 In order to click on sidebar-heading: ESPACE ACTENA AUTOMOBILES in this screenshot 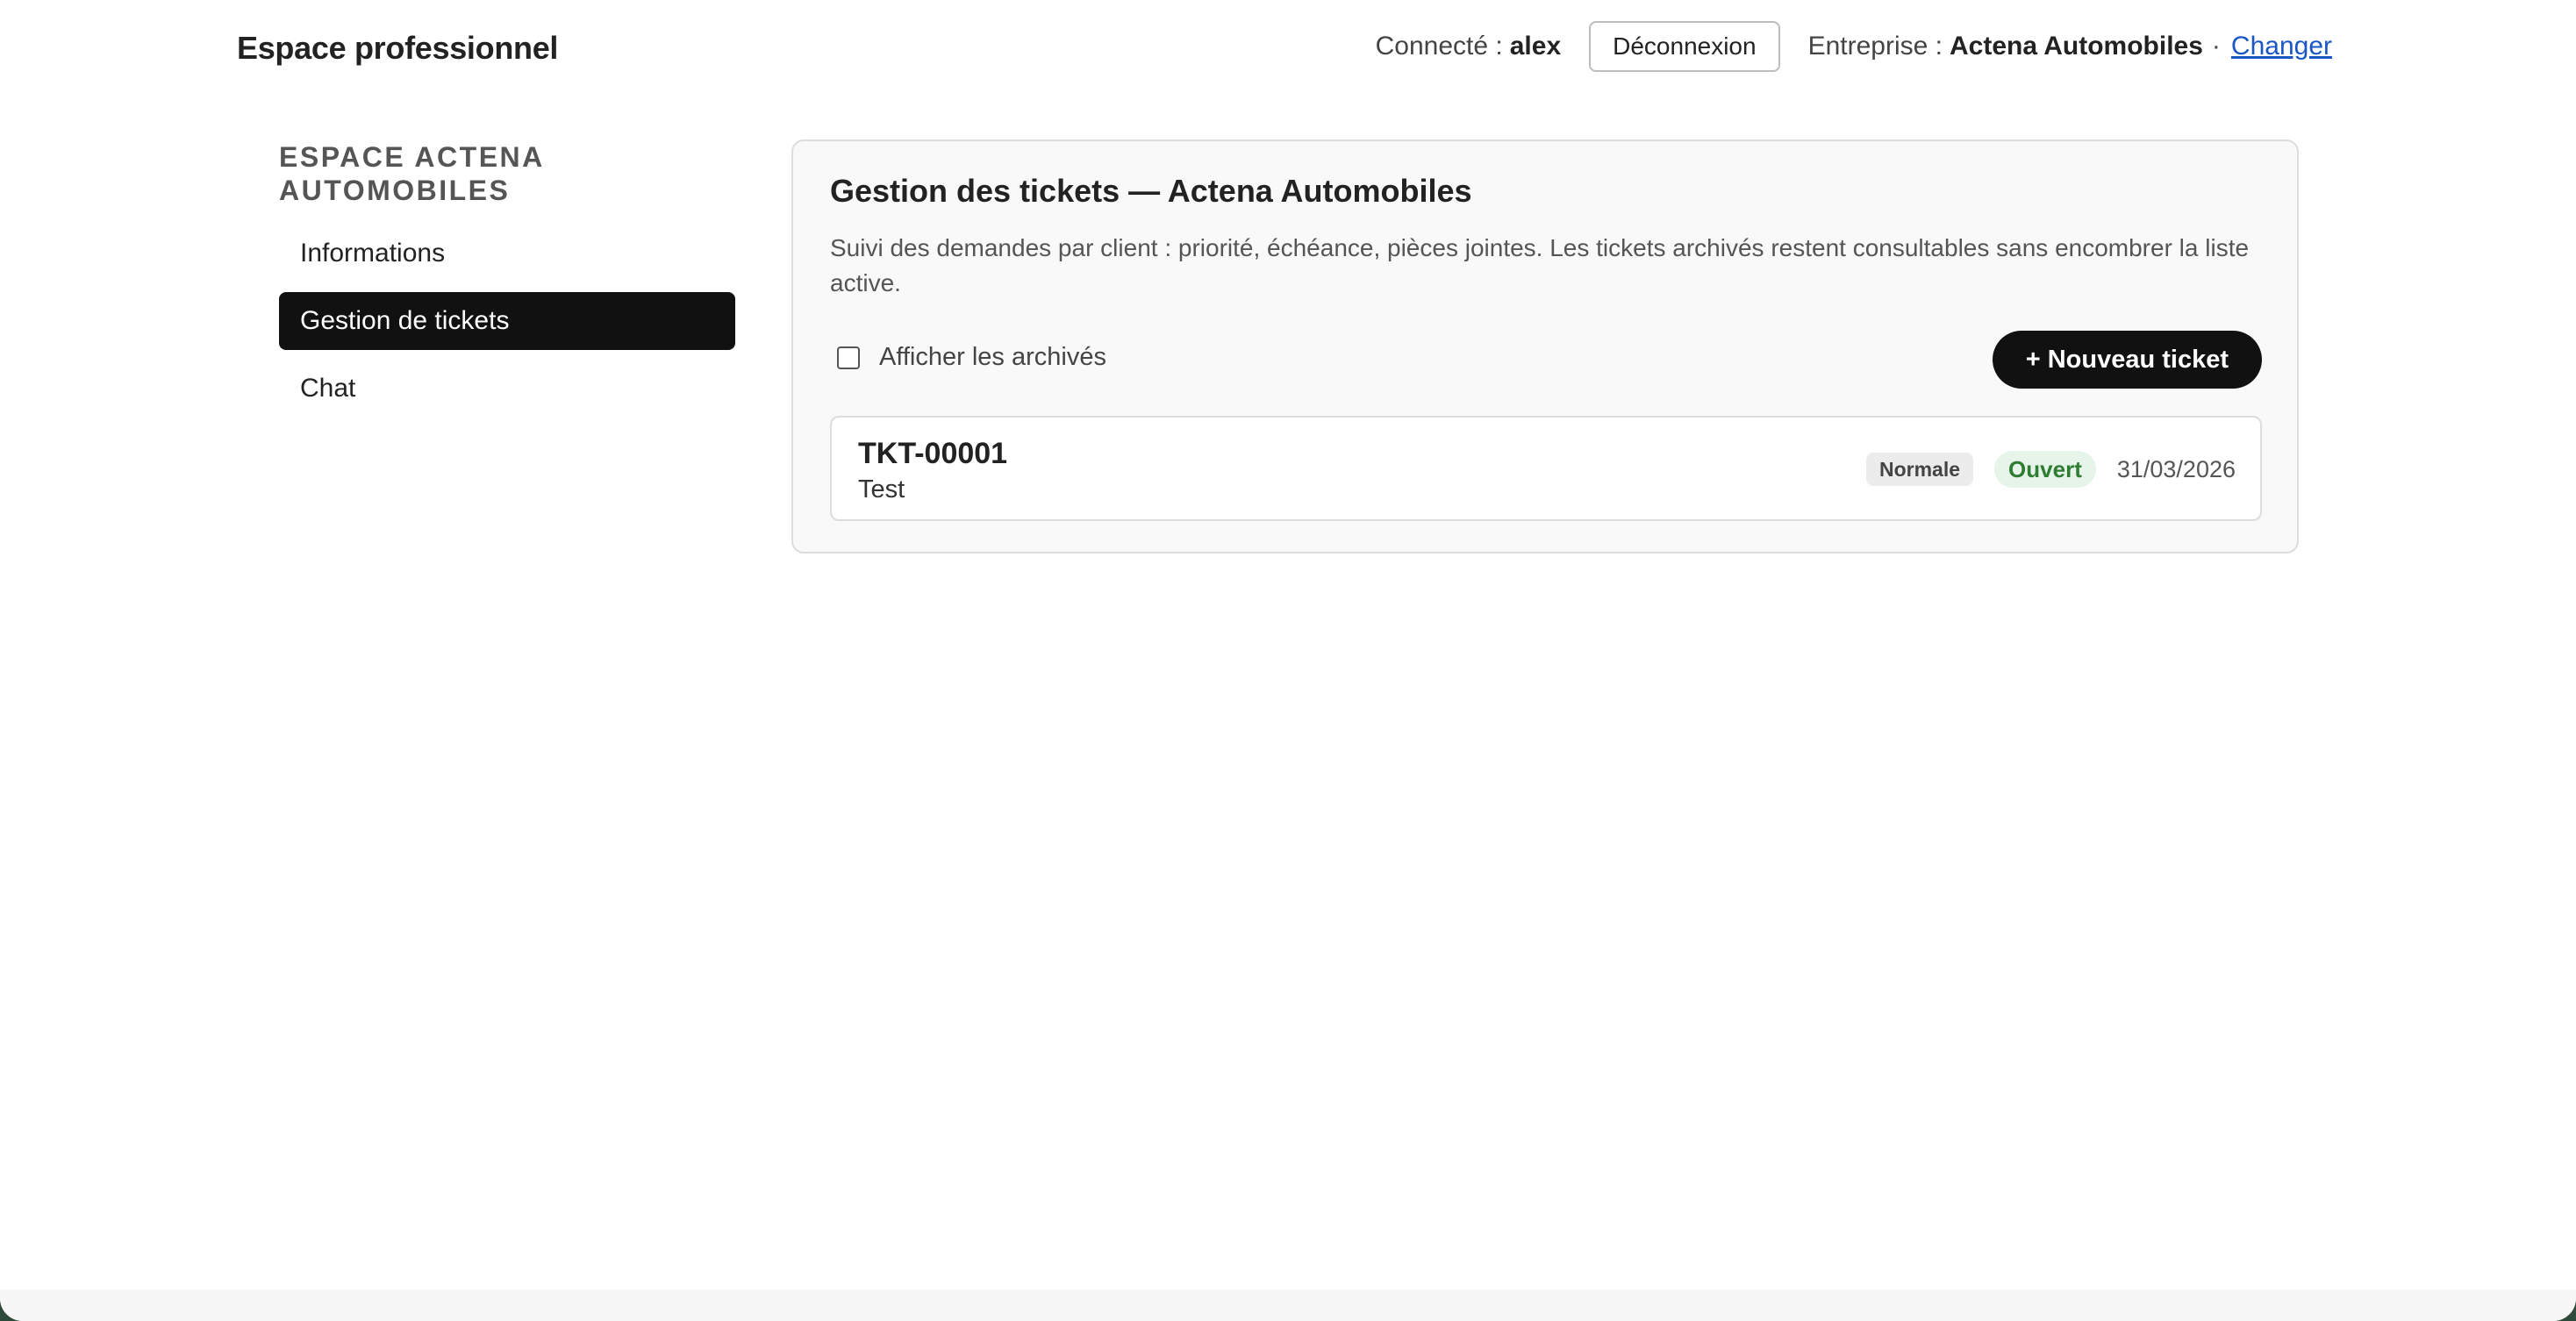, I will do `click(411, 173)`.